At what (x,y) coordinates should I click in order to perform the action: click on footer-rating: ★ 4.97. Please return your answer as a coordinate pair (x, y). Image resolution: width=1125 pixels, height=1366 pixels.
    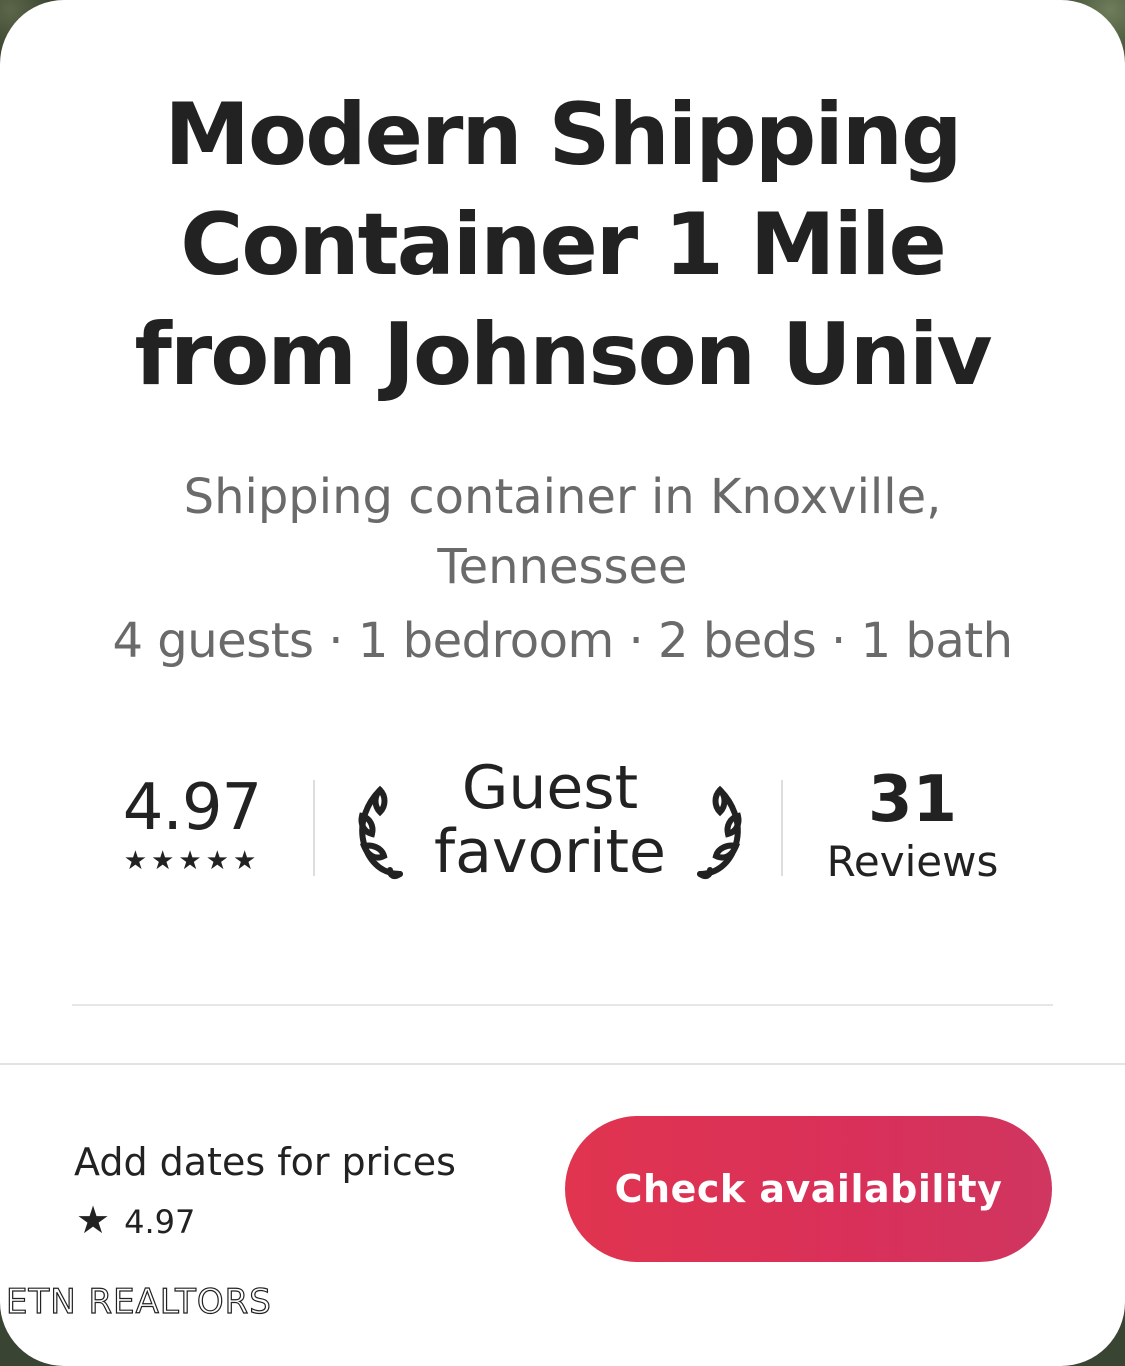
    Looking at the image, I should click on (135, 1221).